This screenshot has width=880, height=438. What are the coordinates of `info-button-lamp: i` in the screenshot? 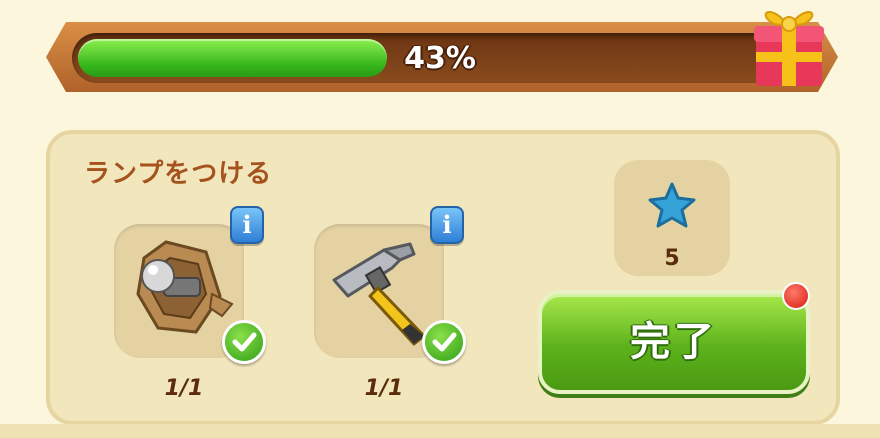 It's located at (247, 225).